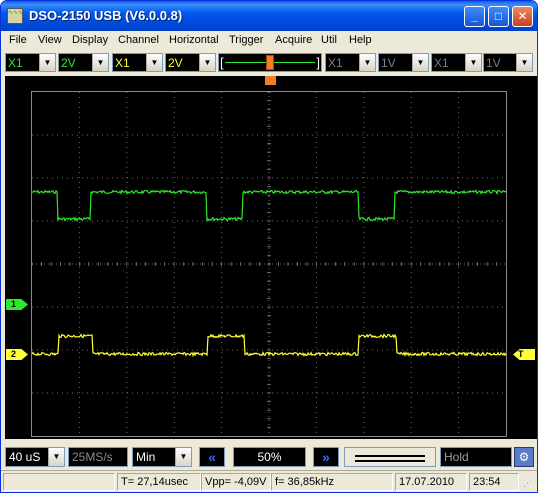 The height and width of the screenshot is (493, 538). What do you see at coordinates (508, 62) in the screenshot?
I see `ch4-volts-select: 1V ▼` at bounding box center [508, 62].